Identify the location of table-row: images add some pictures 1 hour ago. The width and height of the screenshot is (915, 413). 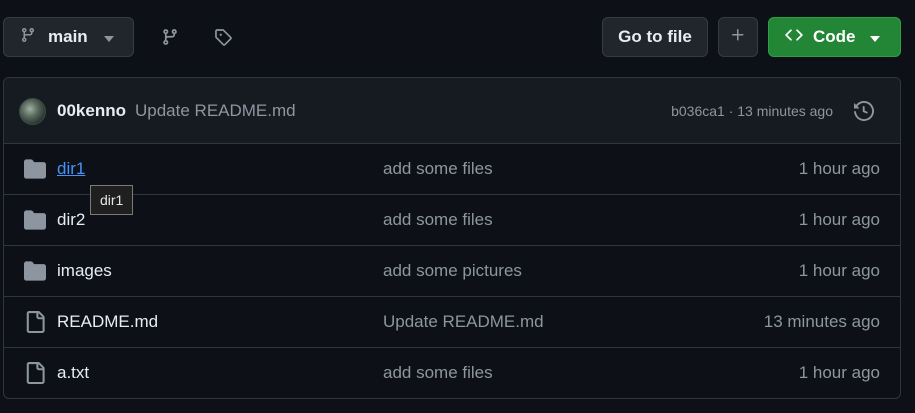
(452, 271).